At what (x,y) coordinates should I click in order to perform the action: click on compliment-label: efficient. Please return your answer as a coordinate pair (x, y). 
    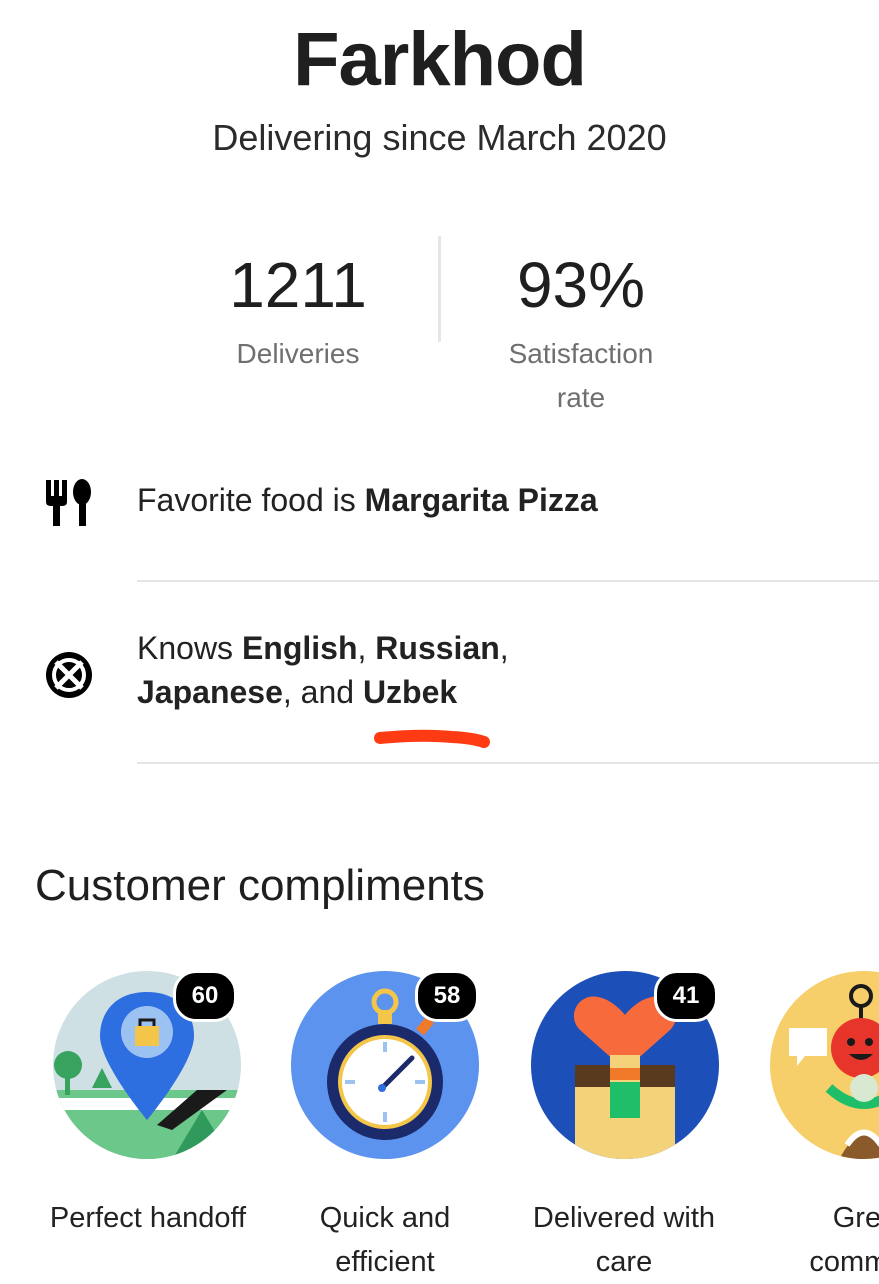
    Looking at the image, I should click on (385, 1262).